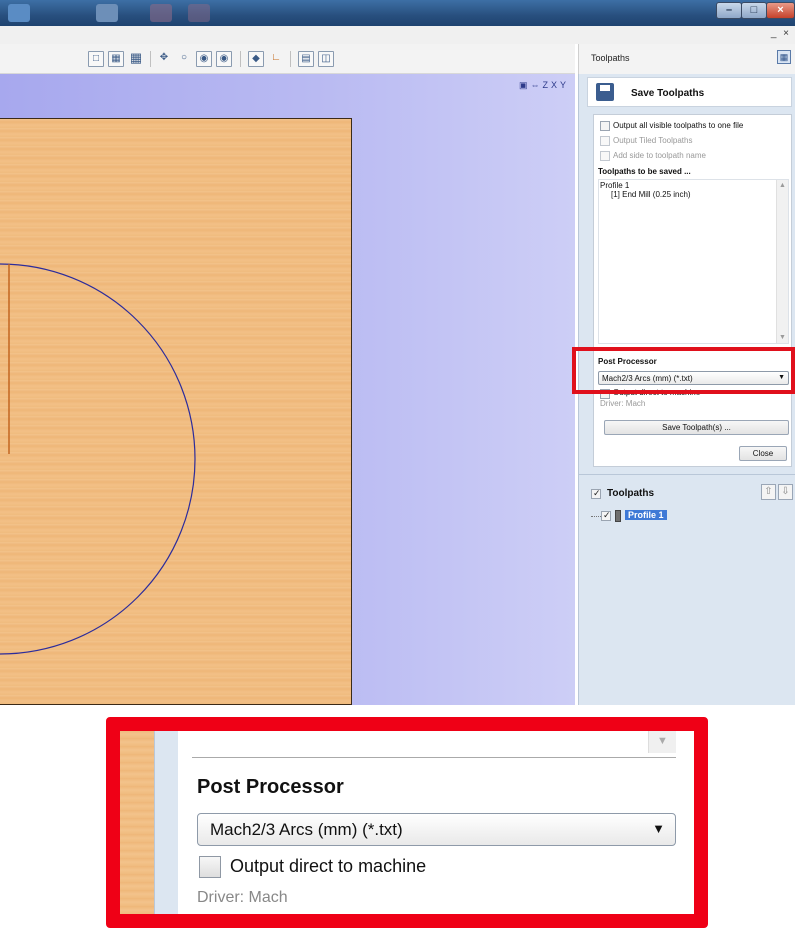  What do you see at coordinates (555, 85) in the screenshot?
I see `x-view-icon: X` at bounding box center [555, 85].